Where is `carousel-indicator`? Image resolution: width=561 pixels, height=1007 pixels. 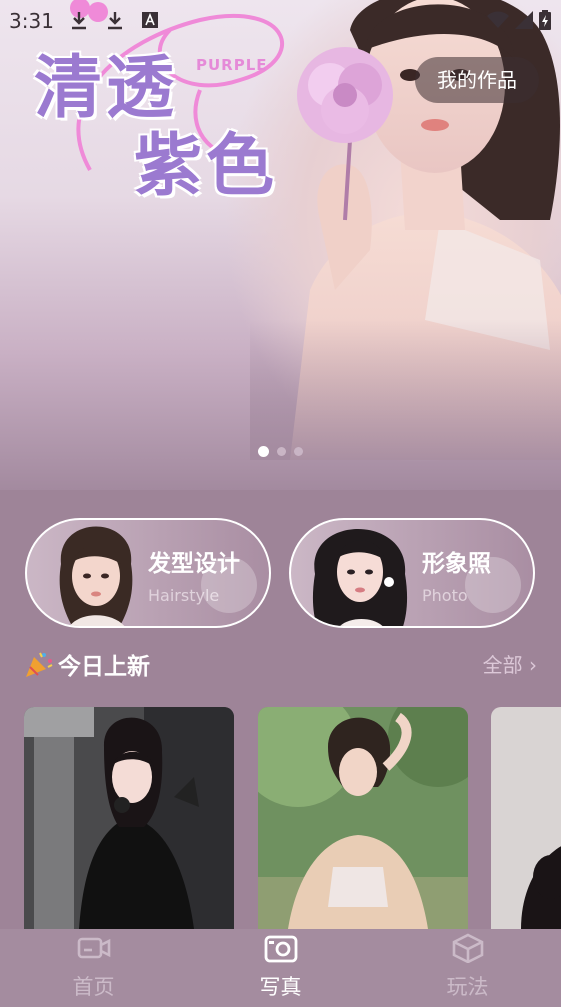 carousel-indicator is located at coordinates (280, 451).